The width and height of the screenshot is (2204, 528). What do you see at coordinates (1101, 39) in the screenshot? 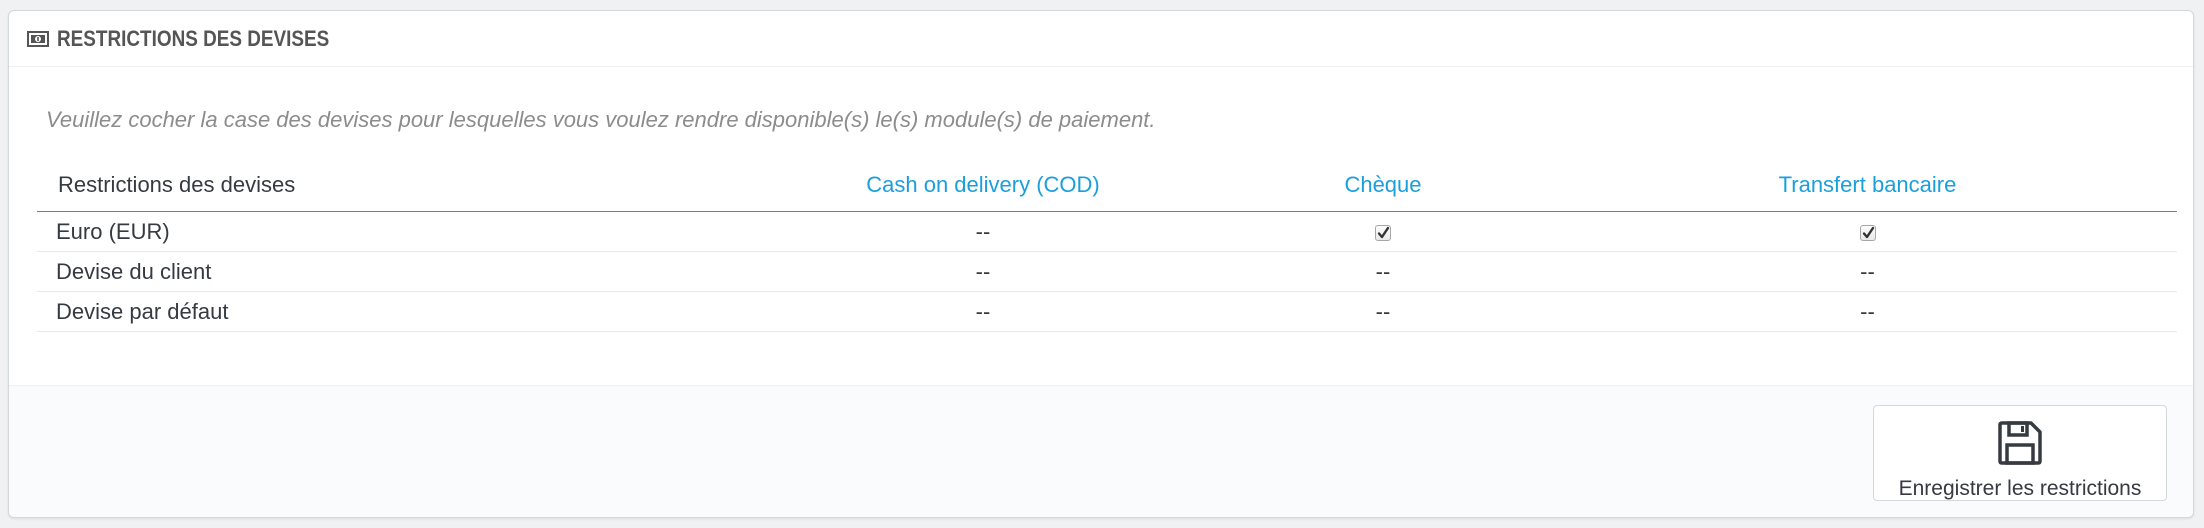
I see `panel-heading: RESTRICTIONS DES DEVISES` at bounding box center [1101, 39].